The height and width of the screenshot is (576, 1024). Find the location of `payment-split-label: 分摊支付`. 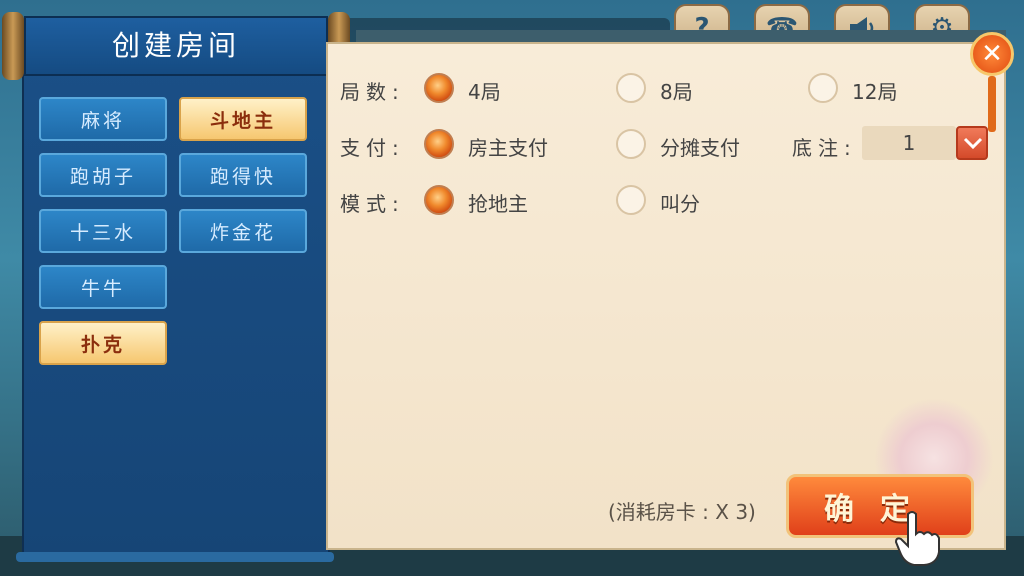

payment-split-label: 分摊支付 is located at coordinates (700, 146).